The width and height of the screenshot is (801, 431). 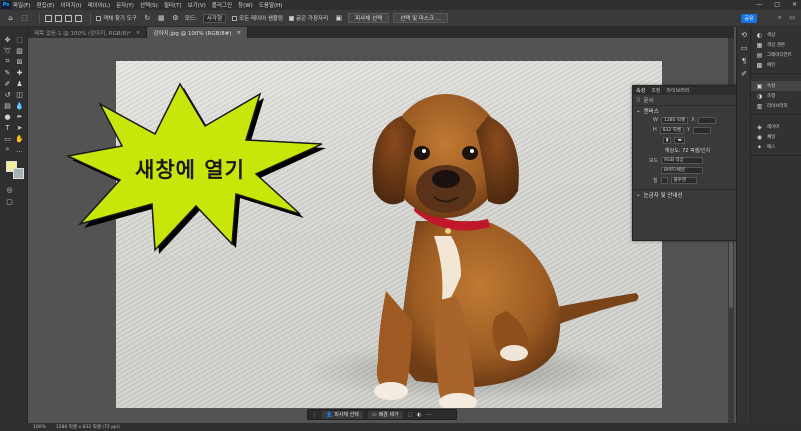 What do you see at coordinates (19, 116) in the screenshot?
I see `pen-tool-icon: ✒` at bounding box center [19, 116].